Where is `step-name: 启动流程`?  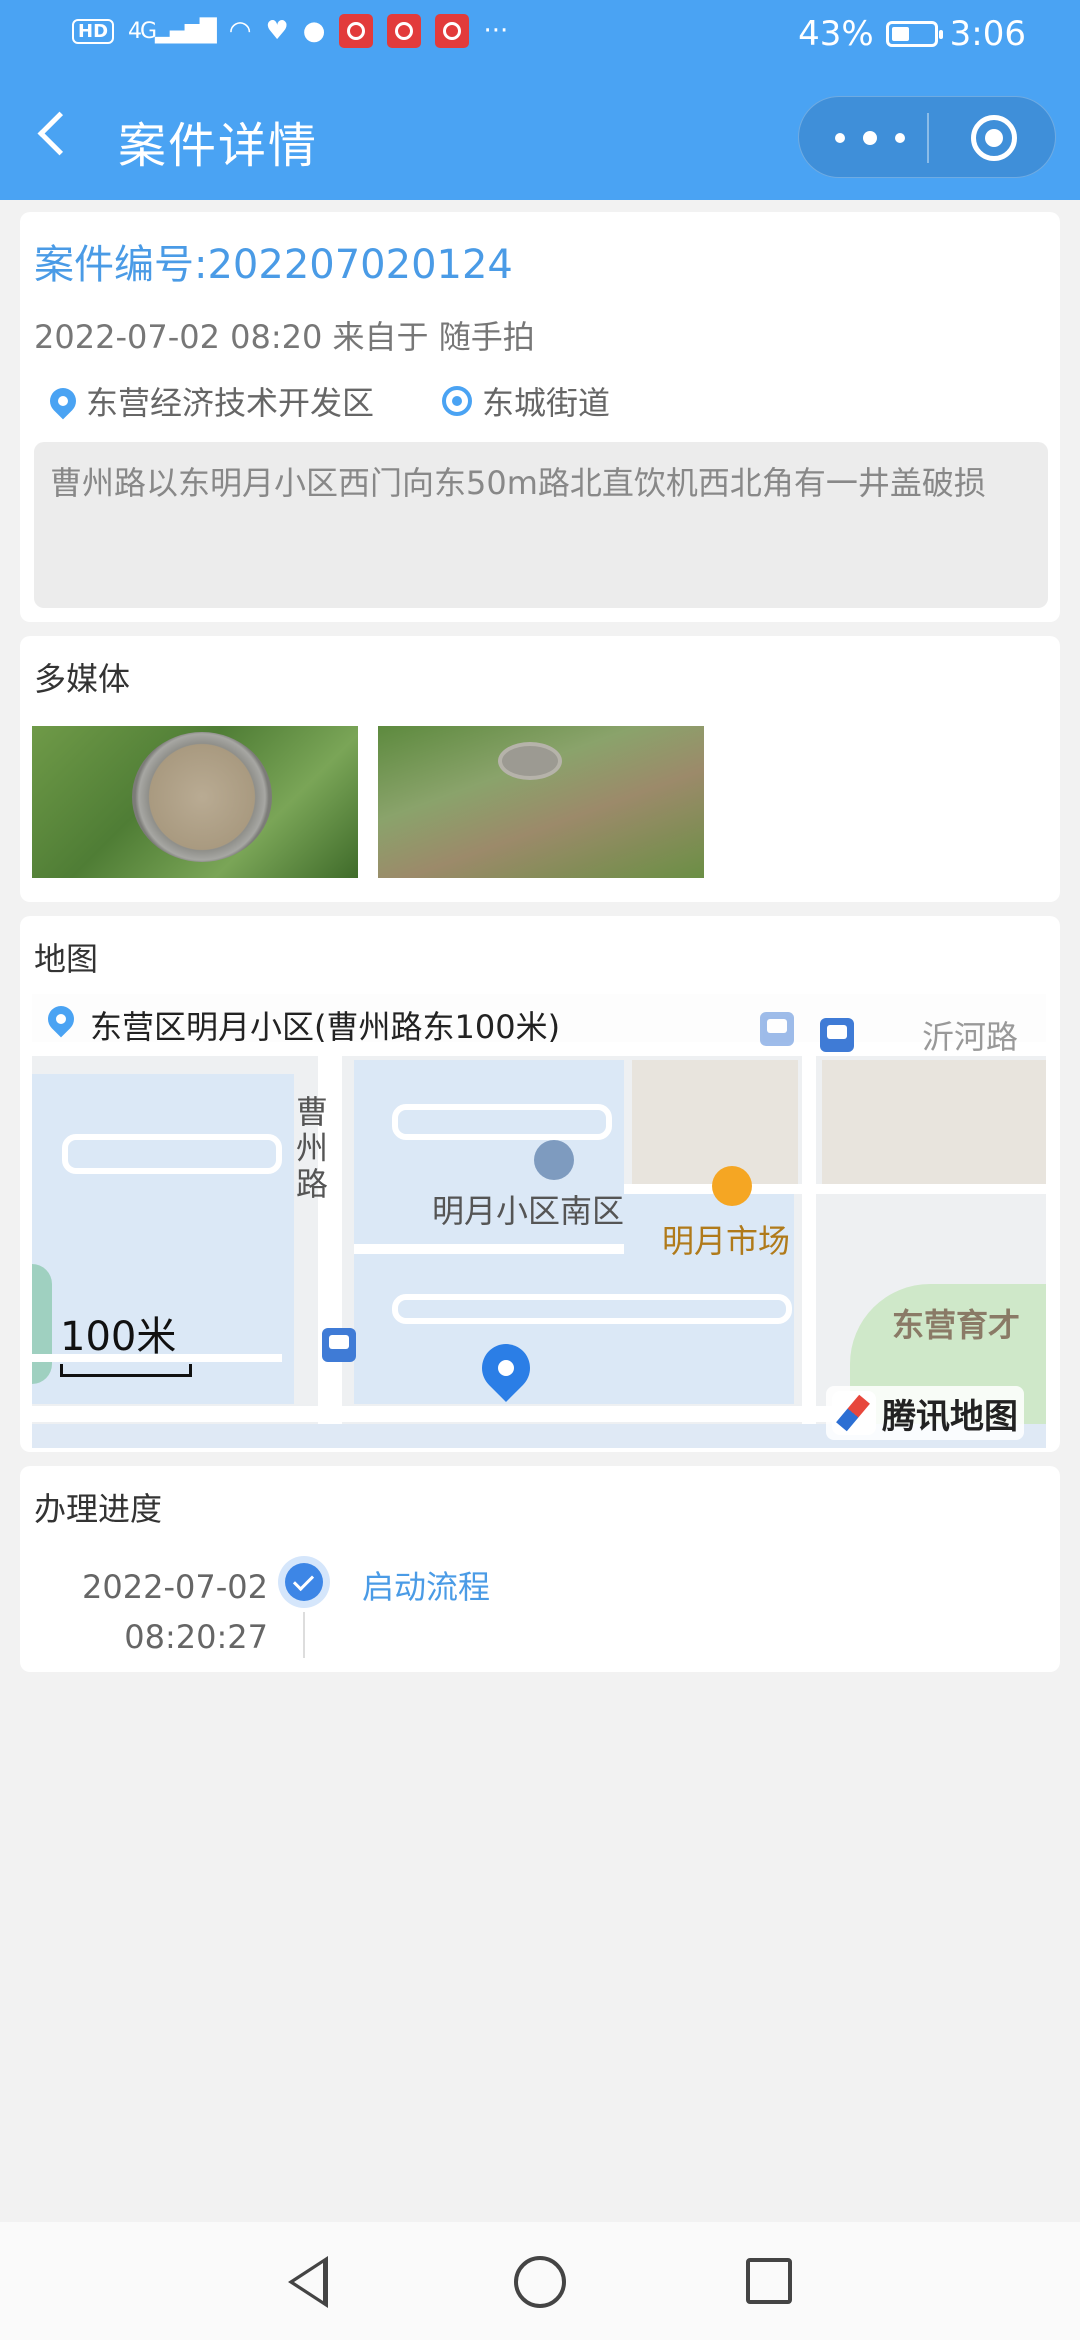
step-name: 启动流程 is located at coordinates (426, 1585).